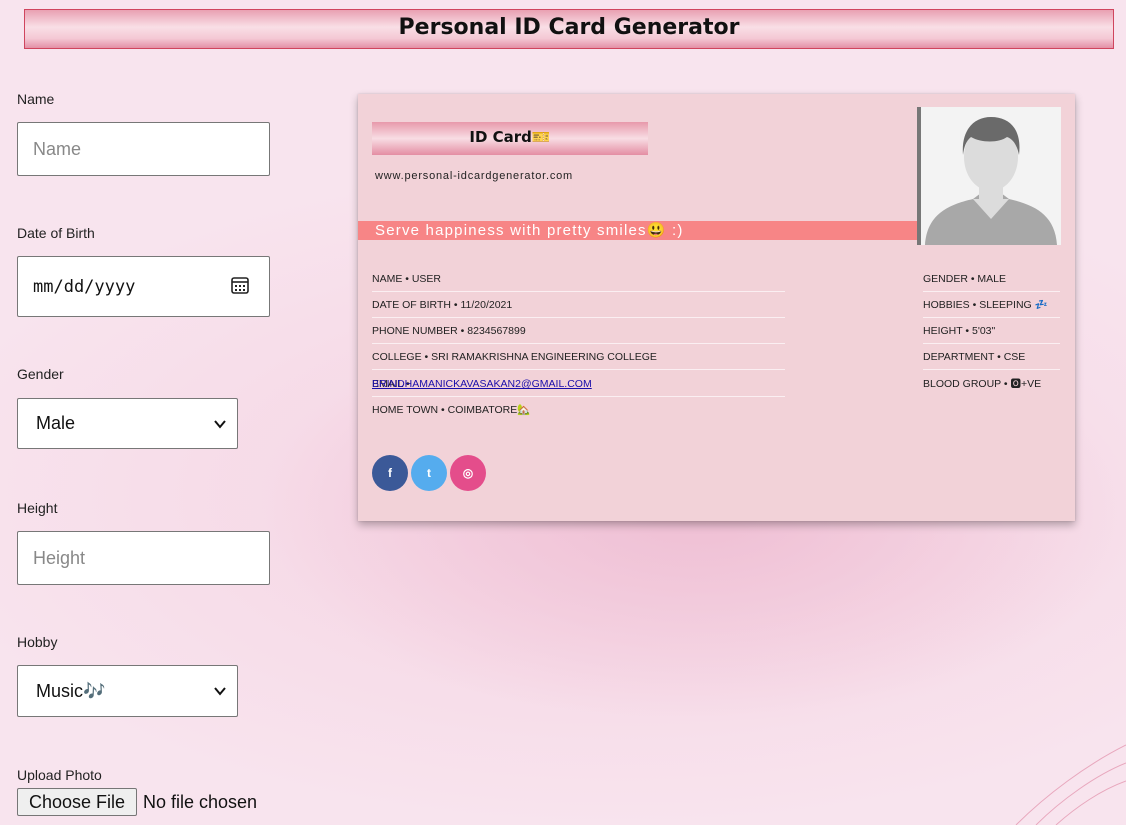 The width and height of the screenshot is (1126, 825). What do you see at coordinates (982, 384) in the screenshot?
I see `info-blood-group: BLOOD GROUP • 🅾+VE` at bounding box center [982, 384].